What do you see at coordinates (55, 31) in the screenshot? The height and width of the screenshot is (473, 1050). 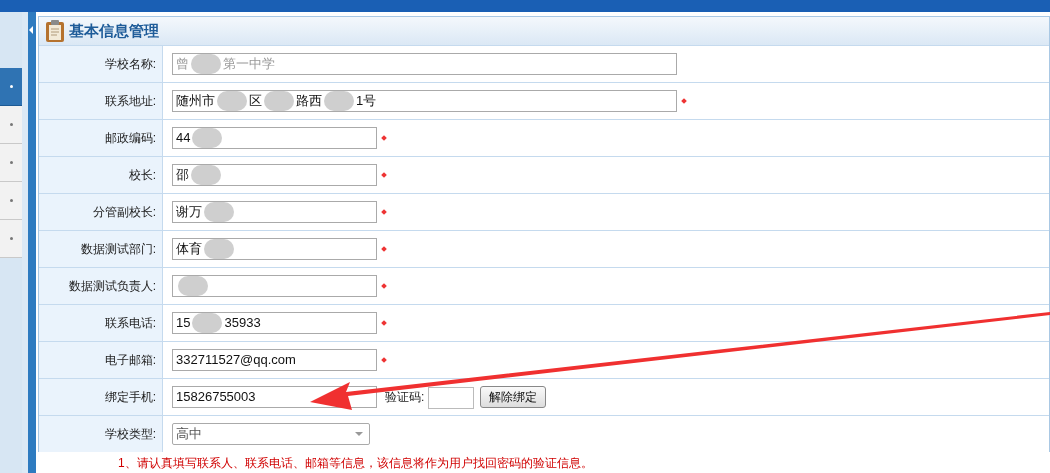 I see `clipboard-icon` at bounding box center [55, 31].